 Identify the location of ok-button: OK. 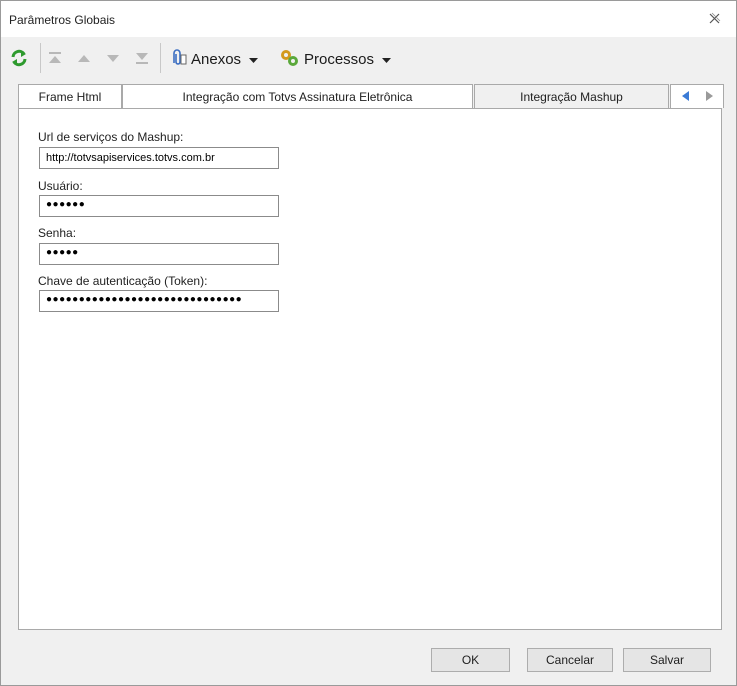
(470, 660).